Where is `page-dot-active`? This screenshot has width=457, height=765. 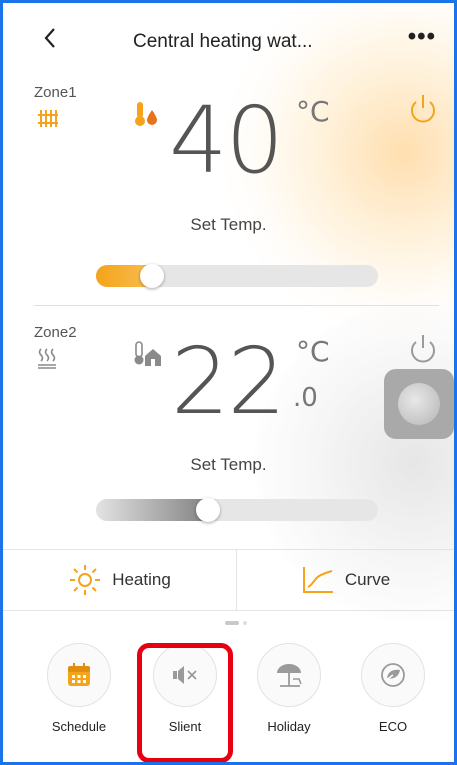 page-dot-active is located at coordinates (232, 623).